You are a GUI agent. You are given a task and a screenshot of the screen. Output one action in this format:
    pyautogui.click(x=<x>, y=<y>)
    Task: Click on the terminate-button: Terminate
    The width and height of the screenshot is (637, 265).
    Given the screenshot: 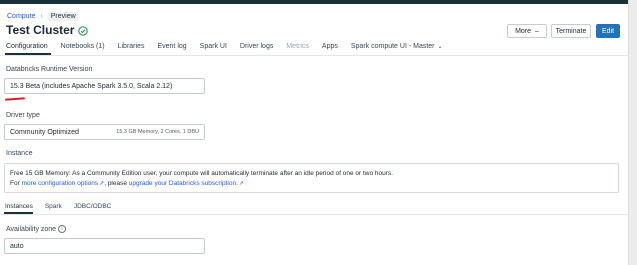 What is the action you would take?
    pyautogui.click(x=571, y=31)
    